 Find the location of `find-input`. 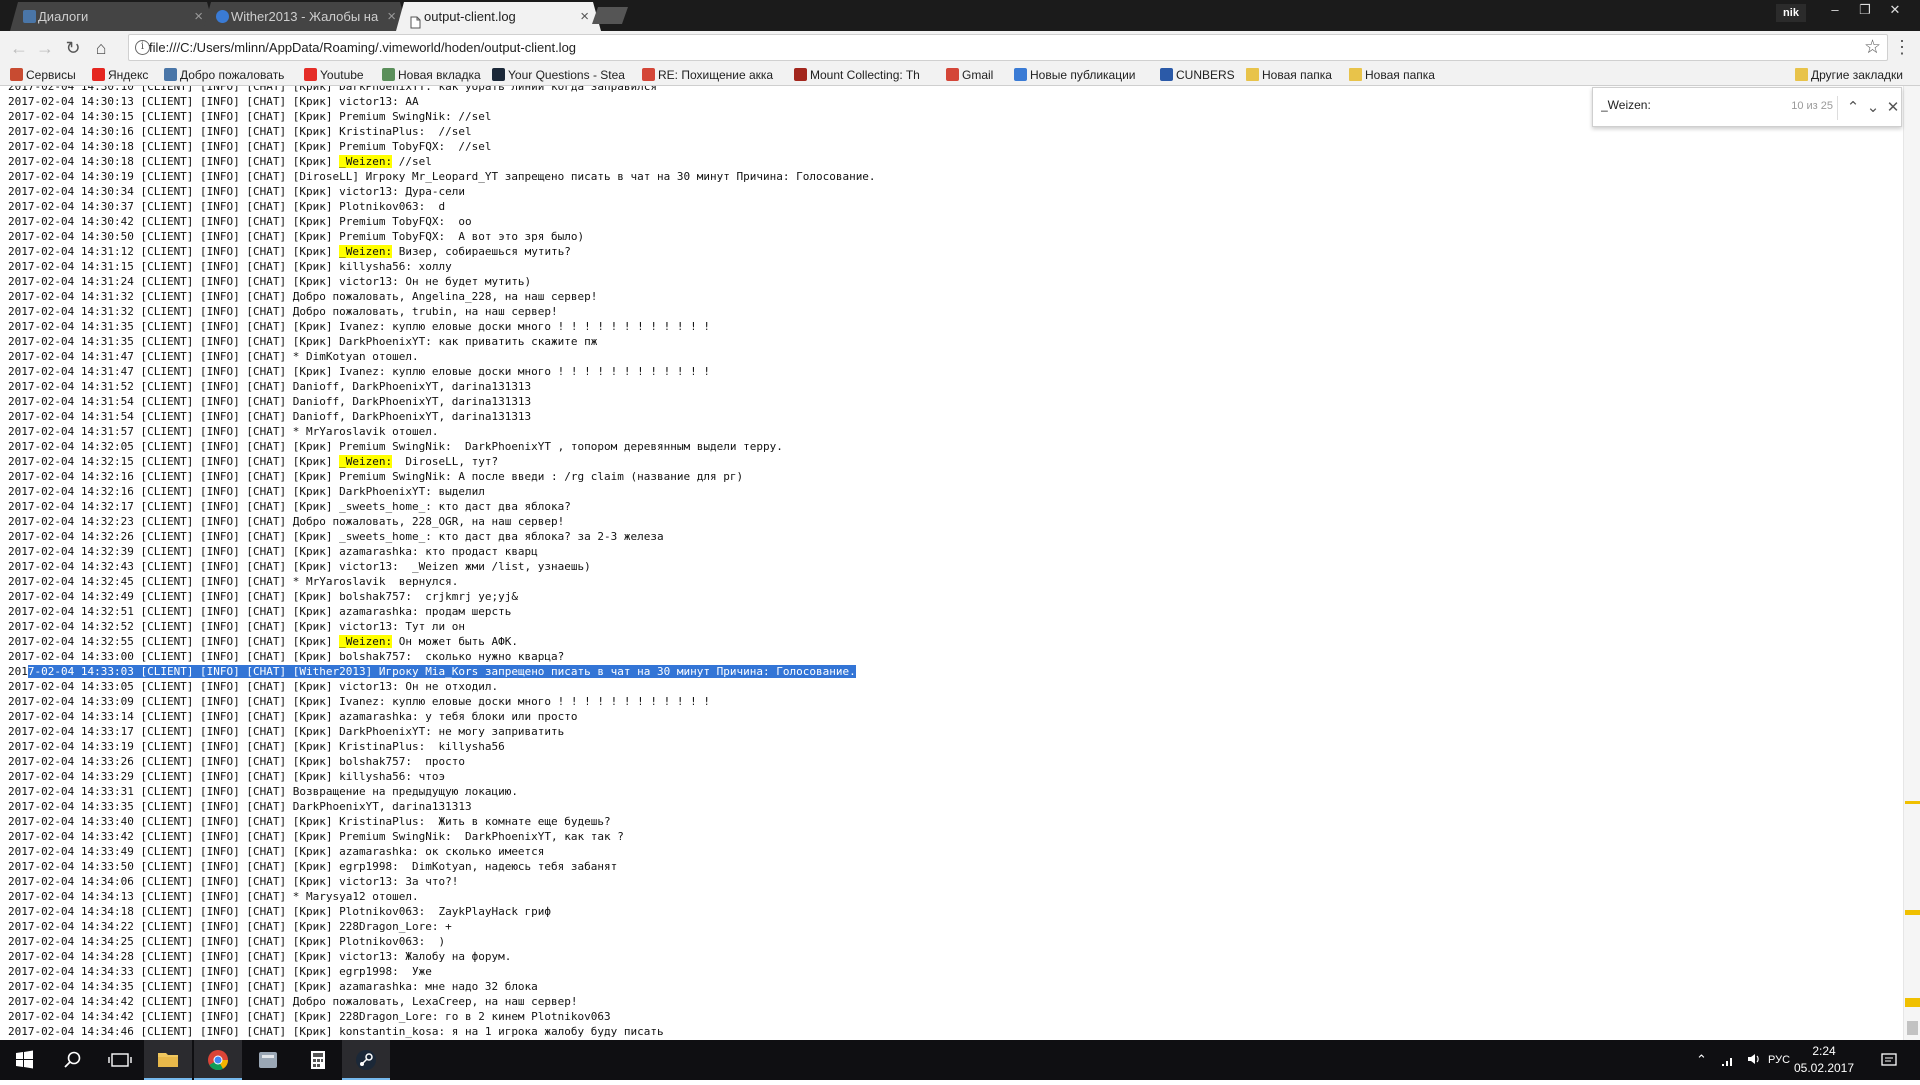

find-input is located at coordinates (1681, 105).